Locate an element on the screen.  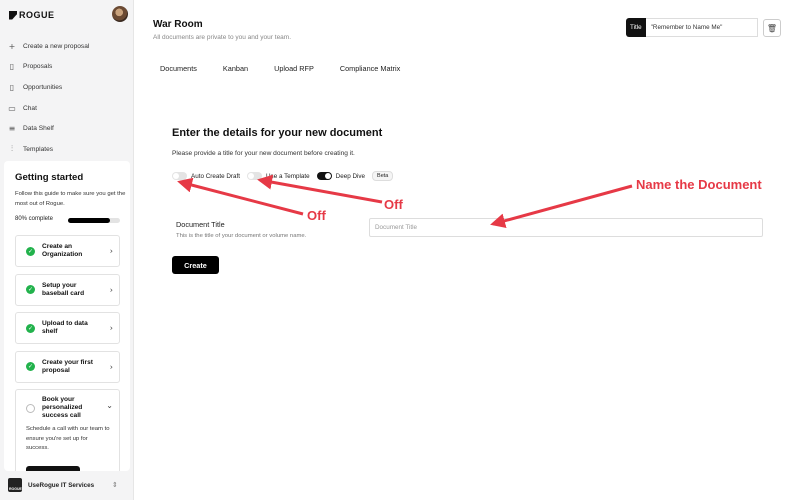
title-field-group: Title is located at coordinates (692, 27).